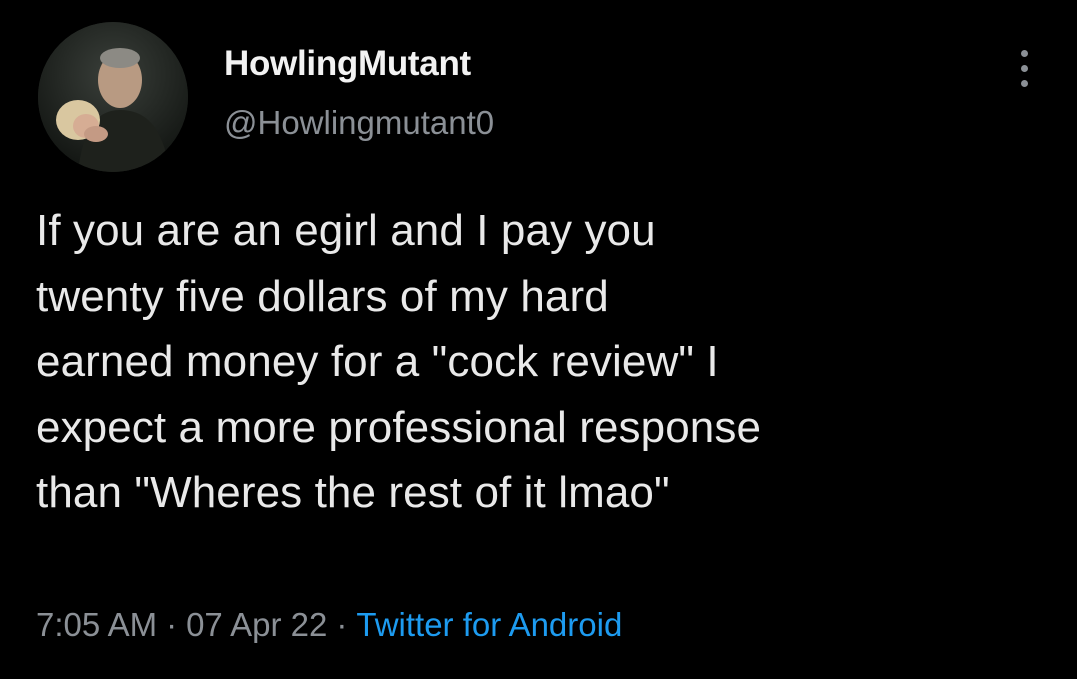 The width and height of the screenshot is (1077, 679). Describe the element at coordinates (329, 625) in the screenshot. I see `tweet-metadata: 7:05 AM · 07 Apr 22 · Twitter for Android` at that location.